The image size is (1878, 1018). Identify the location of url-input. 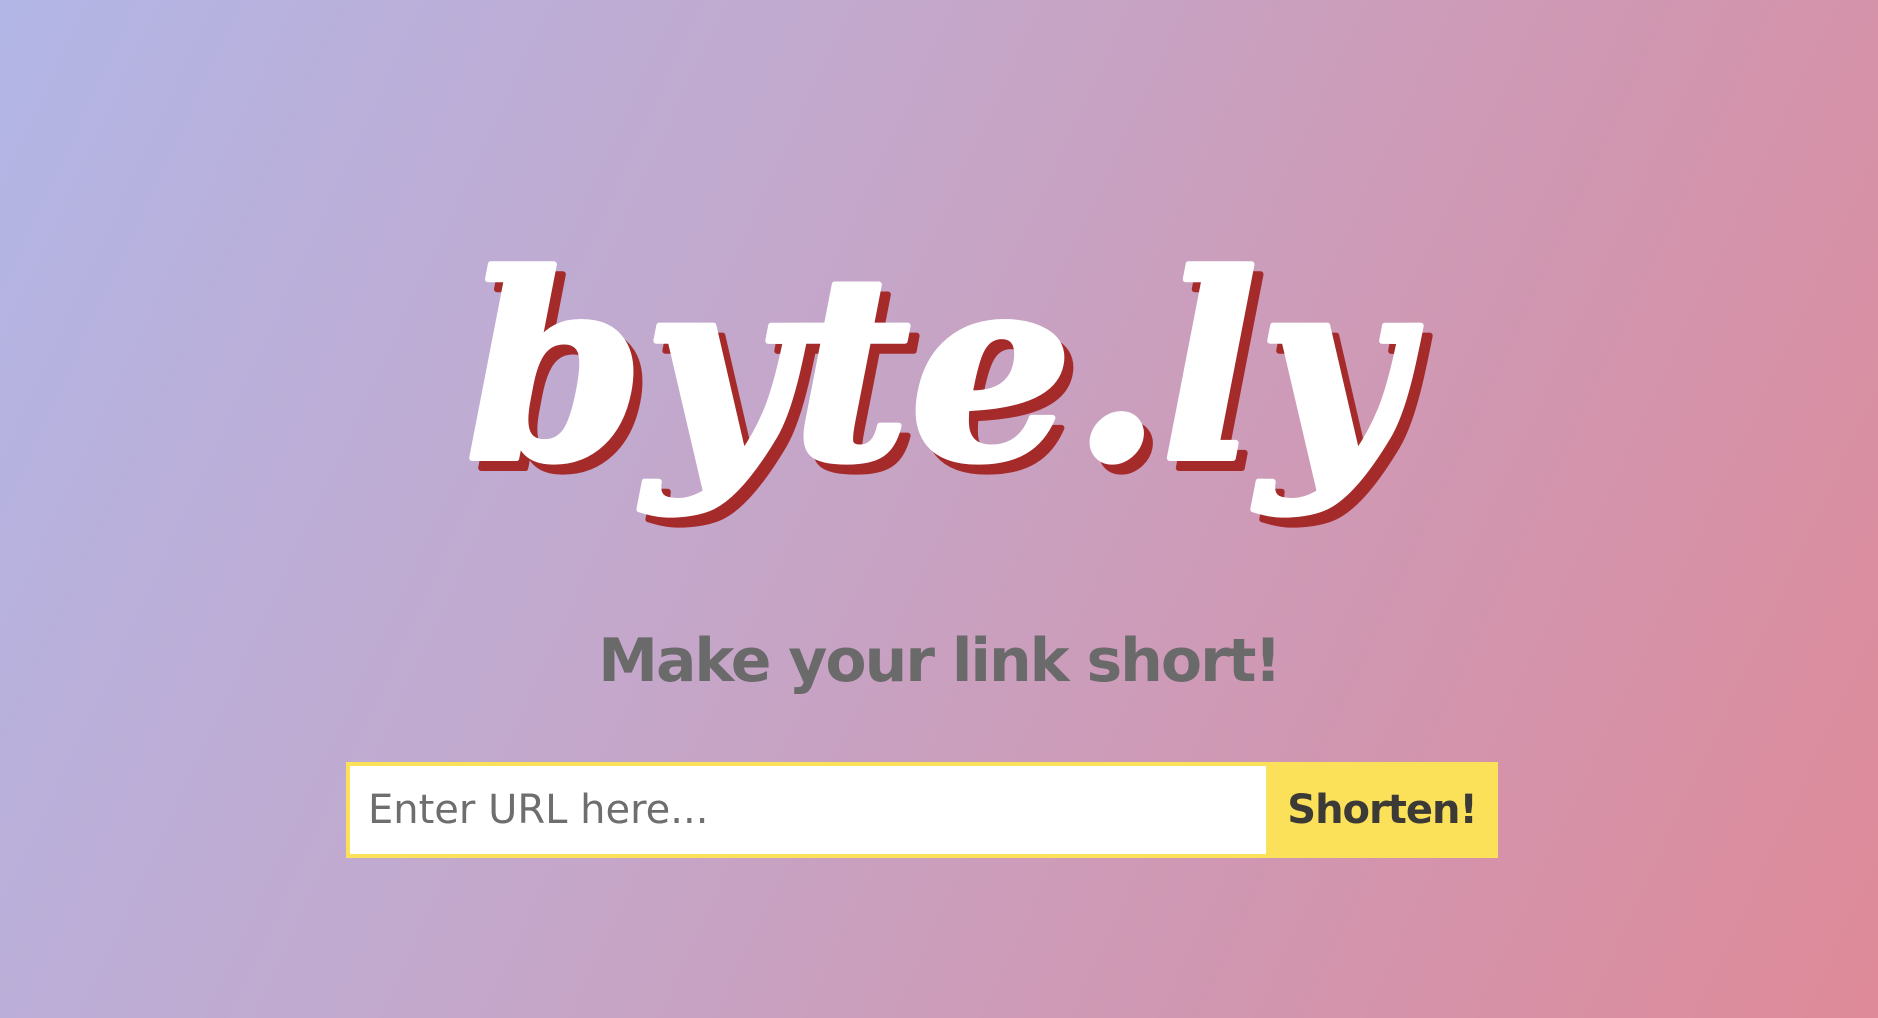
(808, 810).